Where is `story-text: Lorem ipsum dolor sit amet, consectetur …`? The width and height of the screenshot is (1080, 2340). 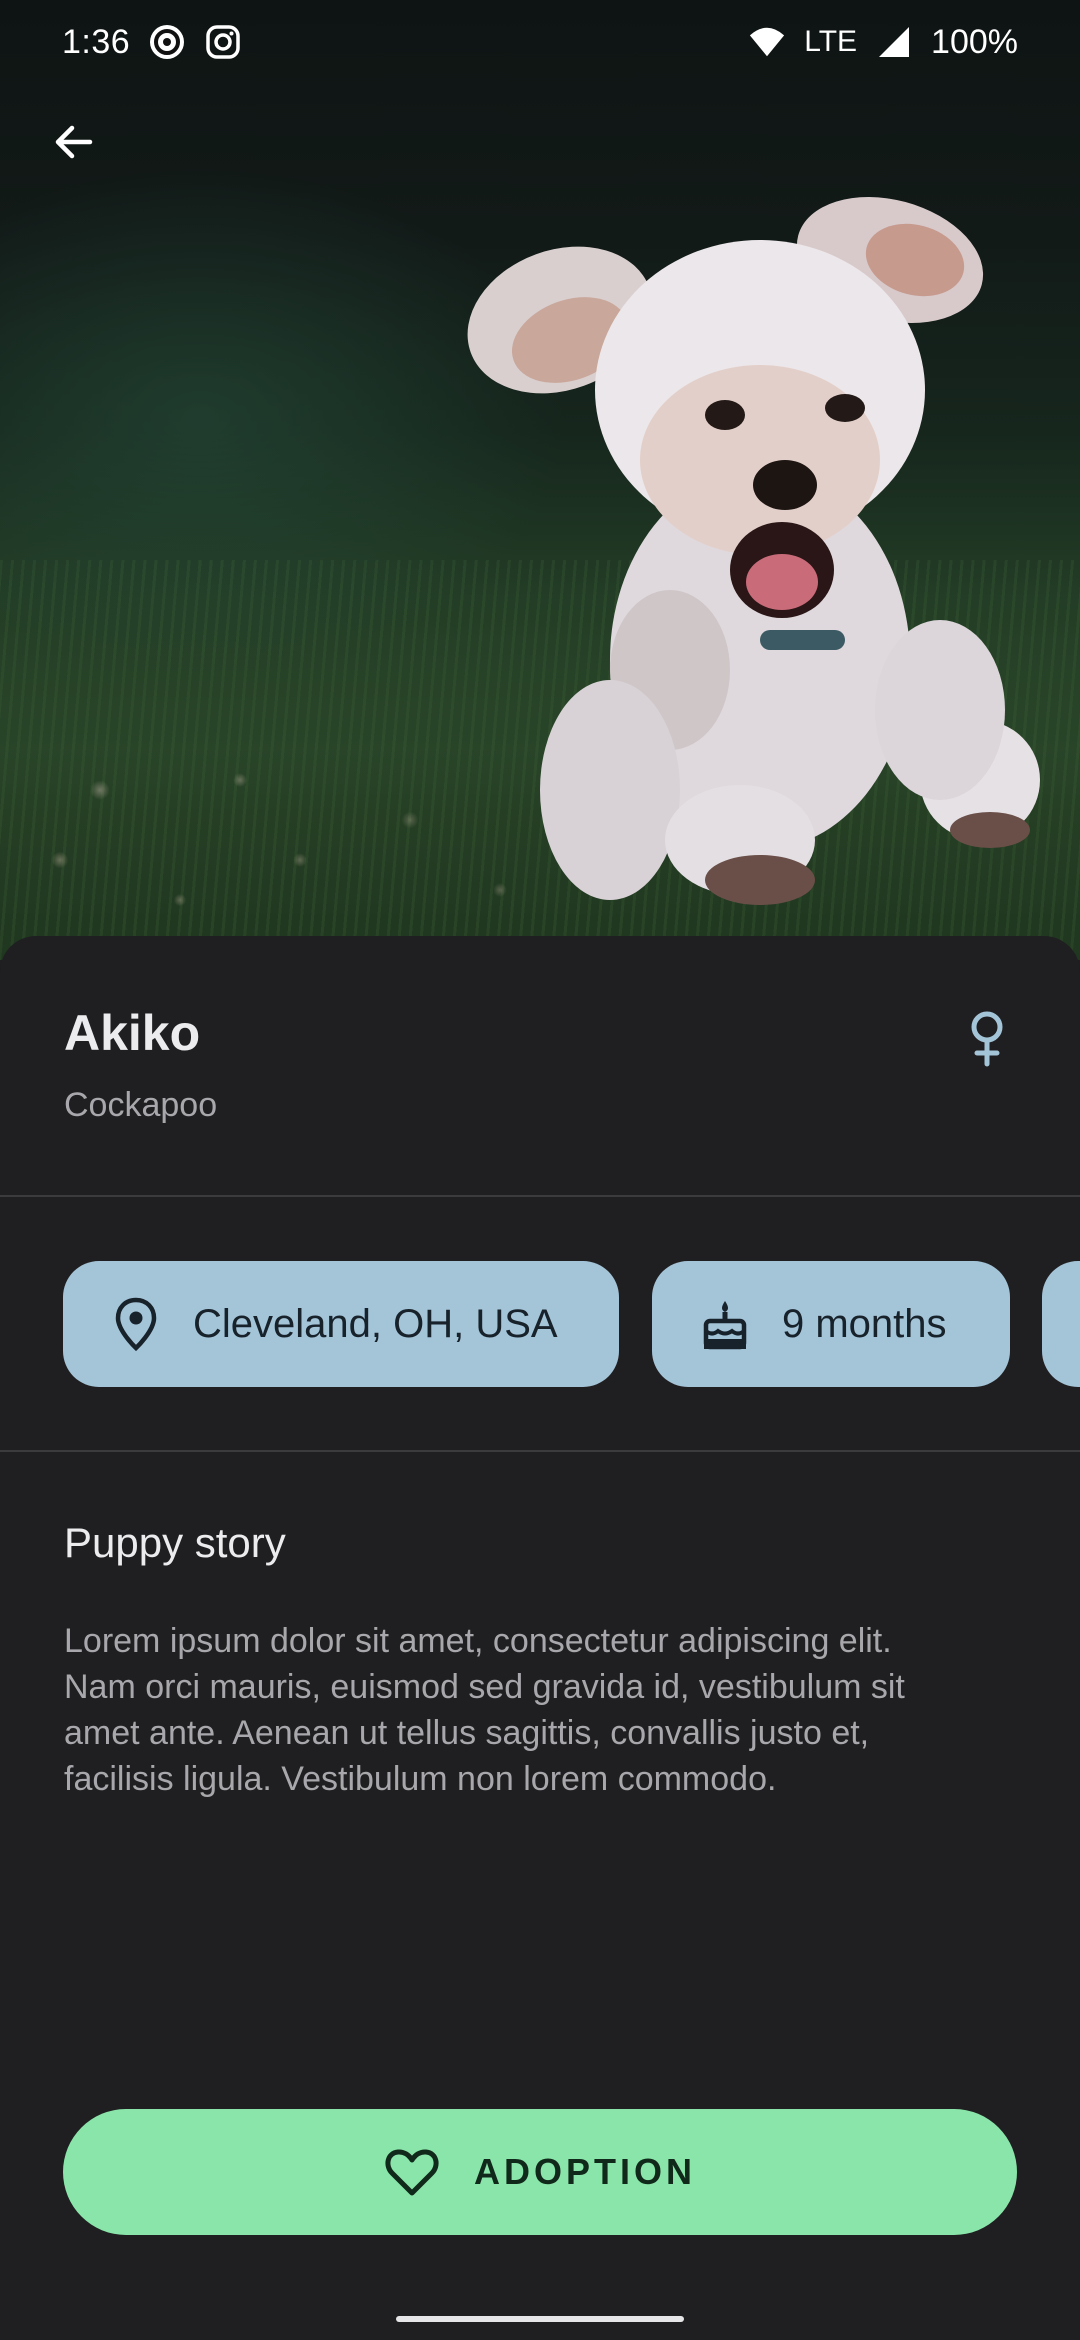 story-text: Lorem ipsum dolor sit amet, consectetur … is located at coordinates (544, 1710).